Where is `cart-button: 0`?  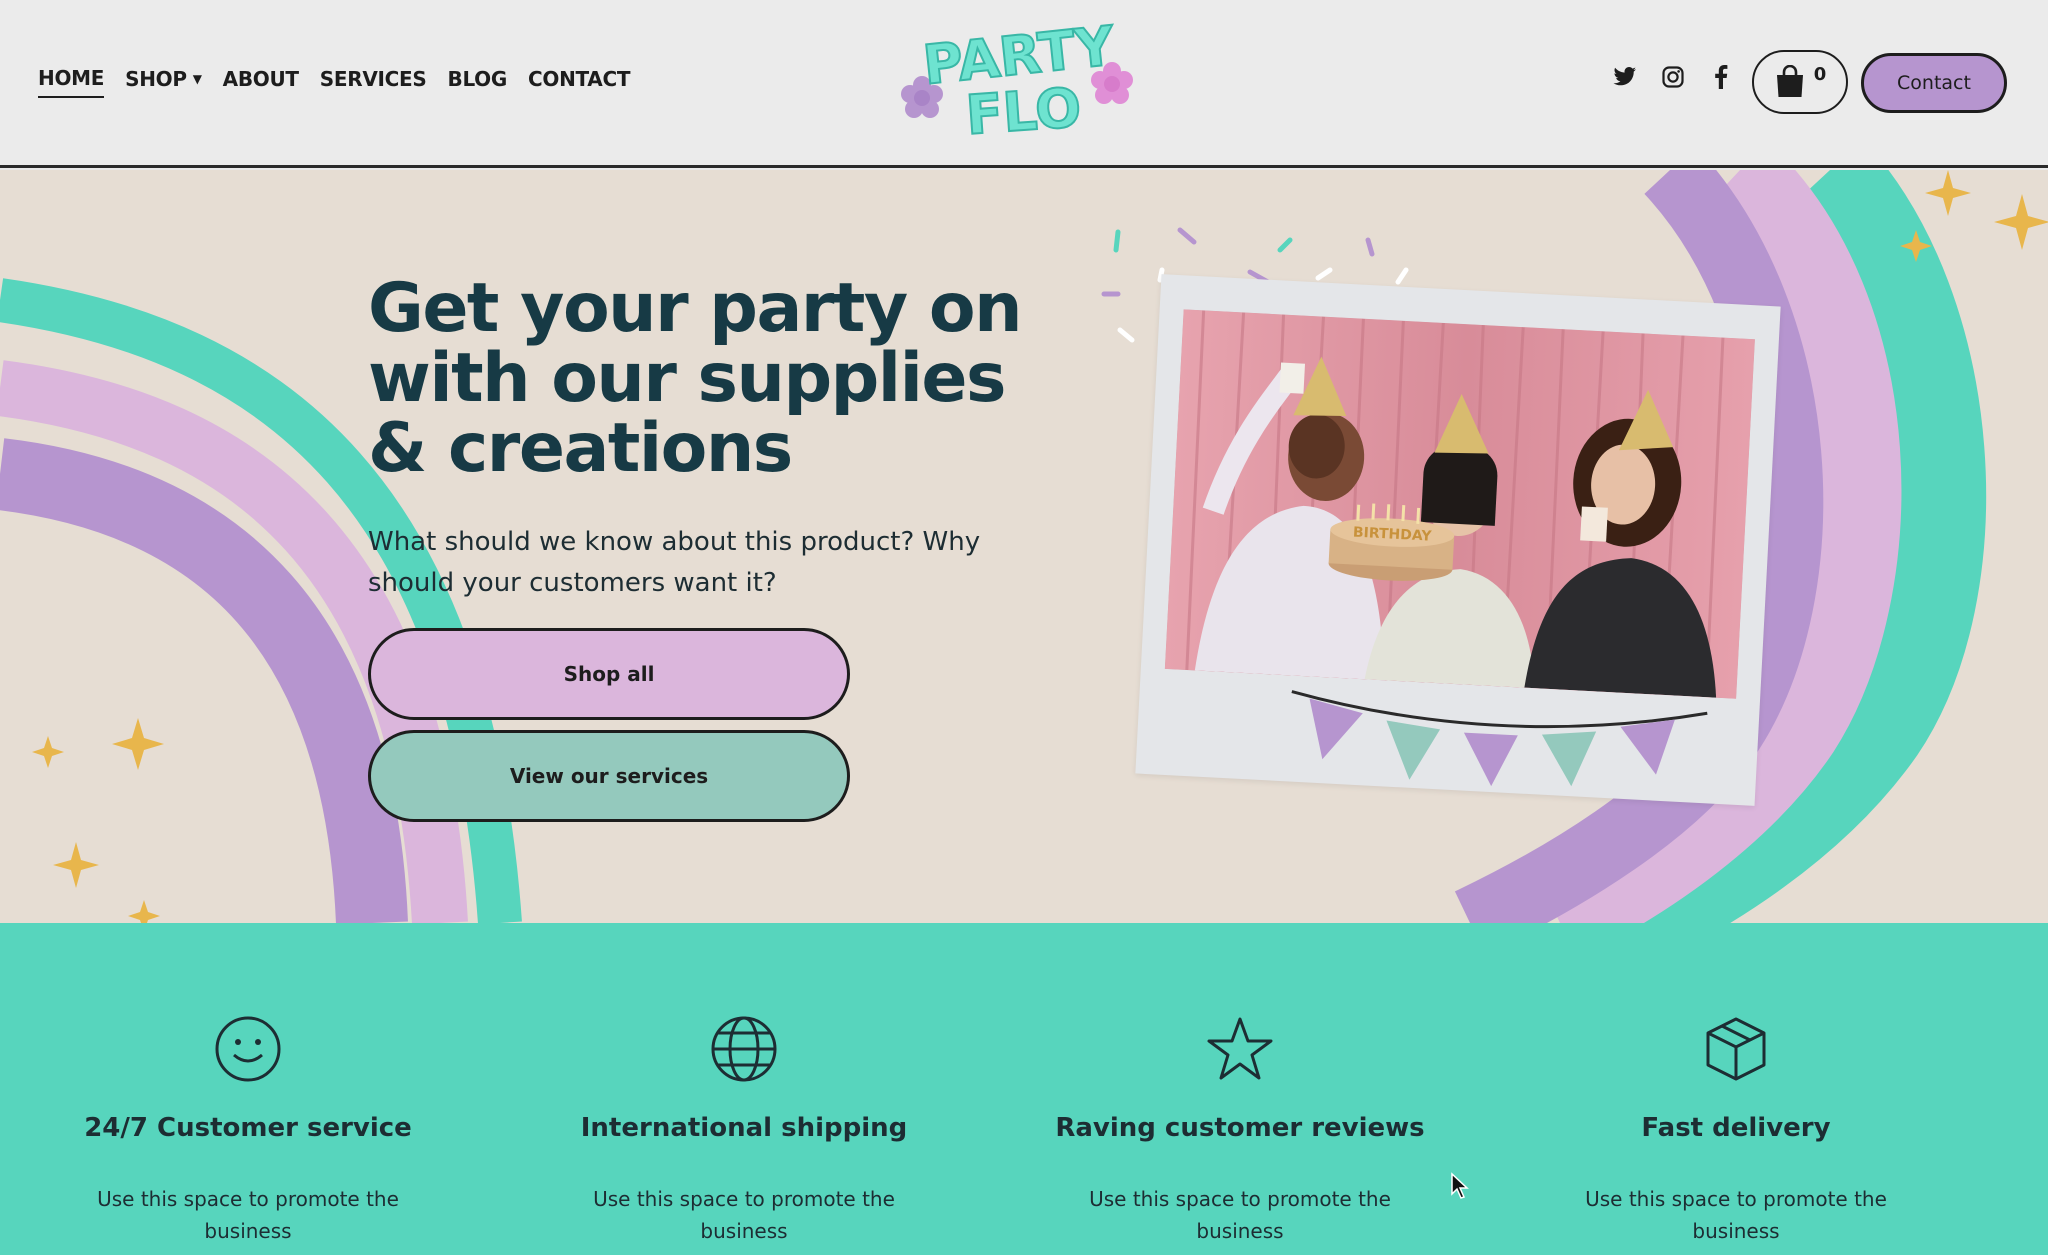 cart-button: 0 is located at coordinates (1800, 82).